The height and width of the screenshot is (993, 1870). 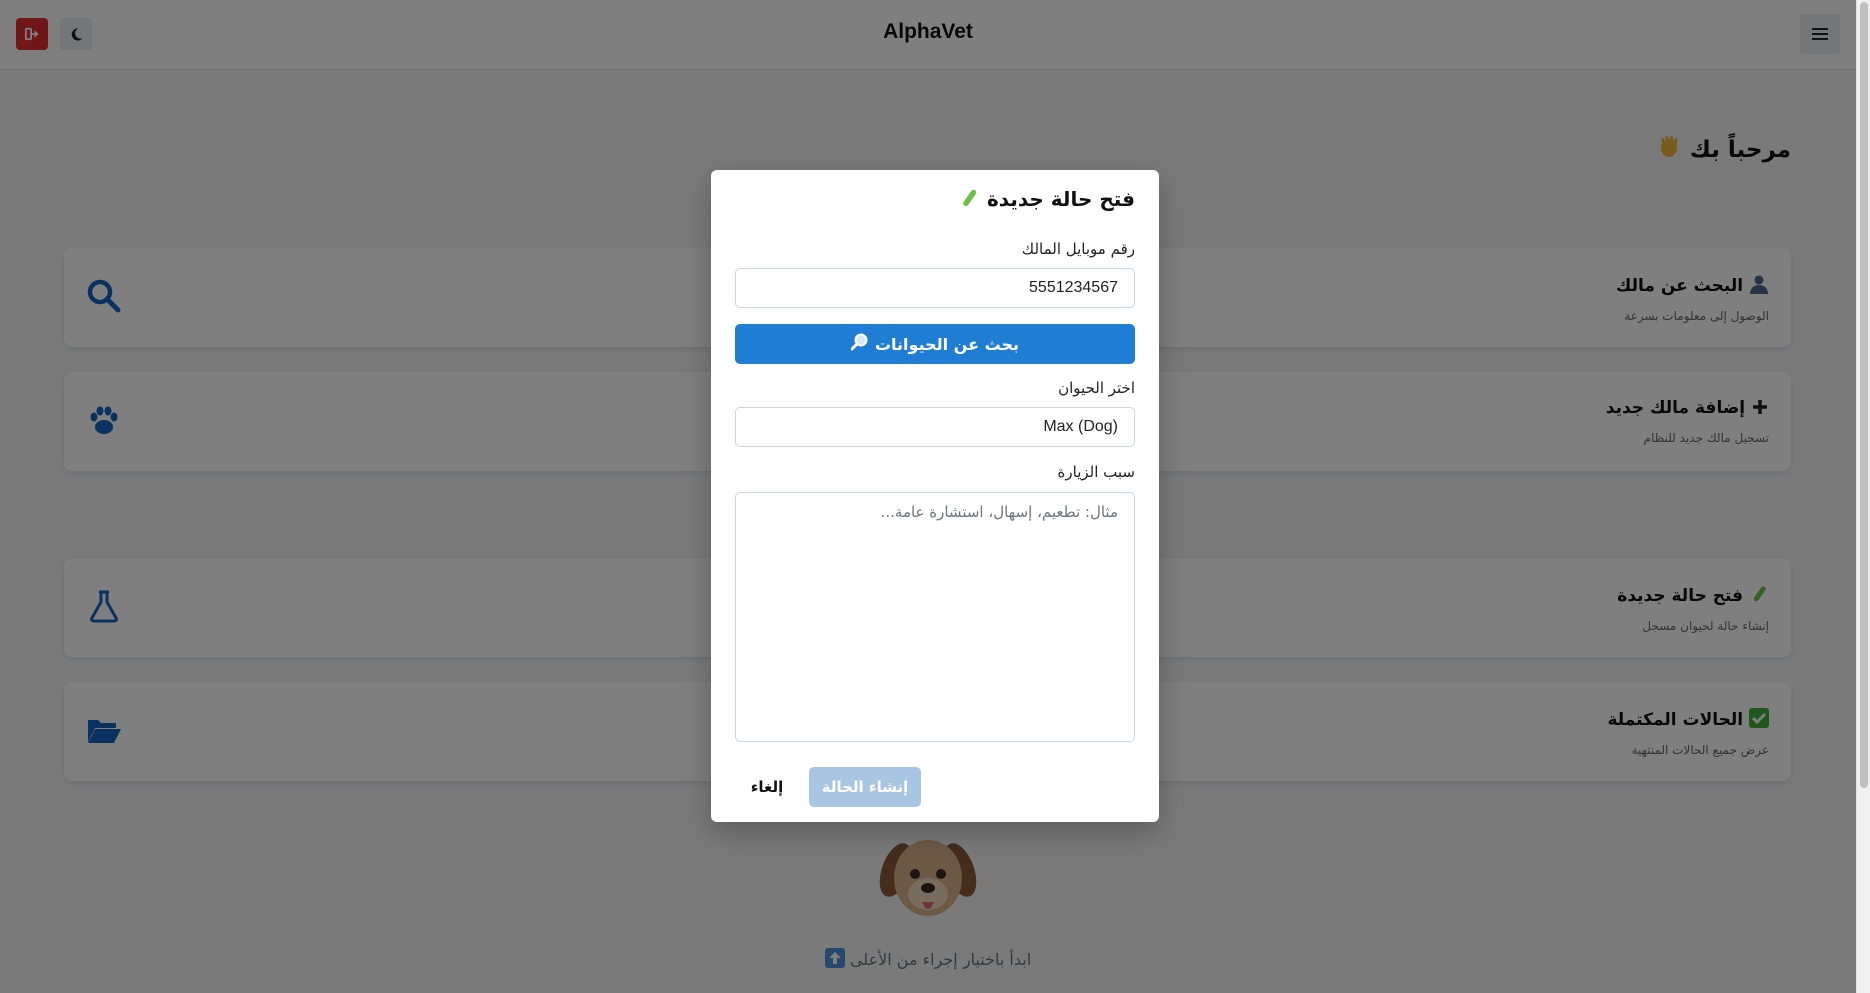 I want to click on animal-select: Max (Dog), so click(x=935, y=427).